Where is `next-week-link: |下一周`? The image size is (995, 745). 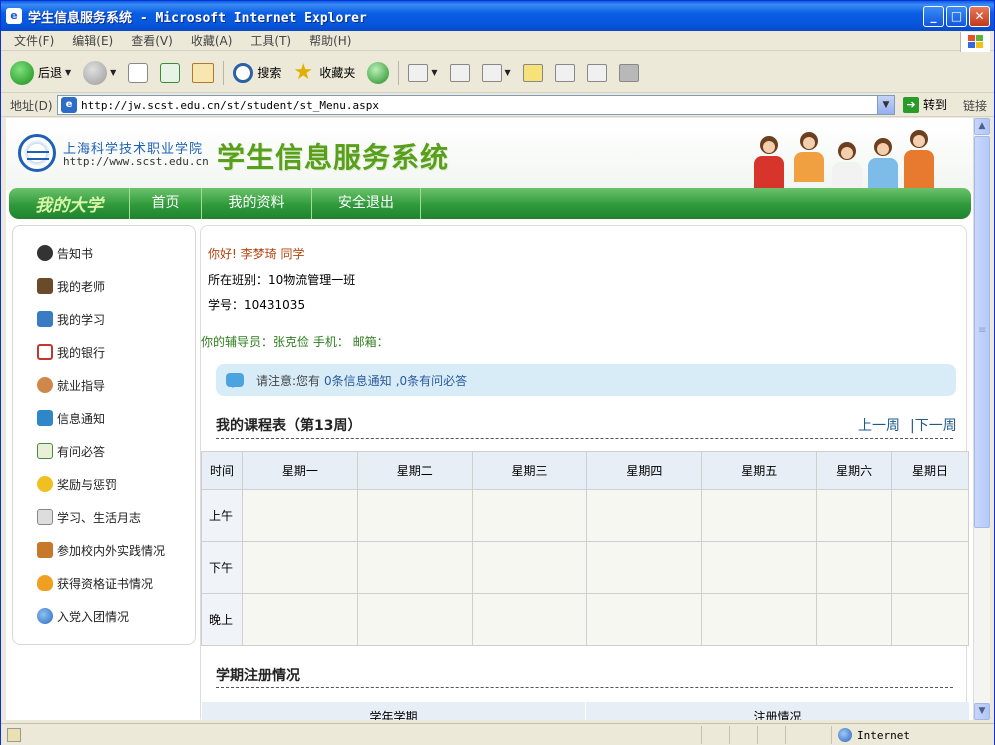 next-week-link: |下一周 is located at coordinates (933, 426).